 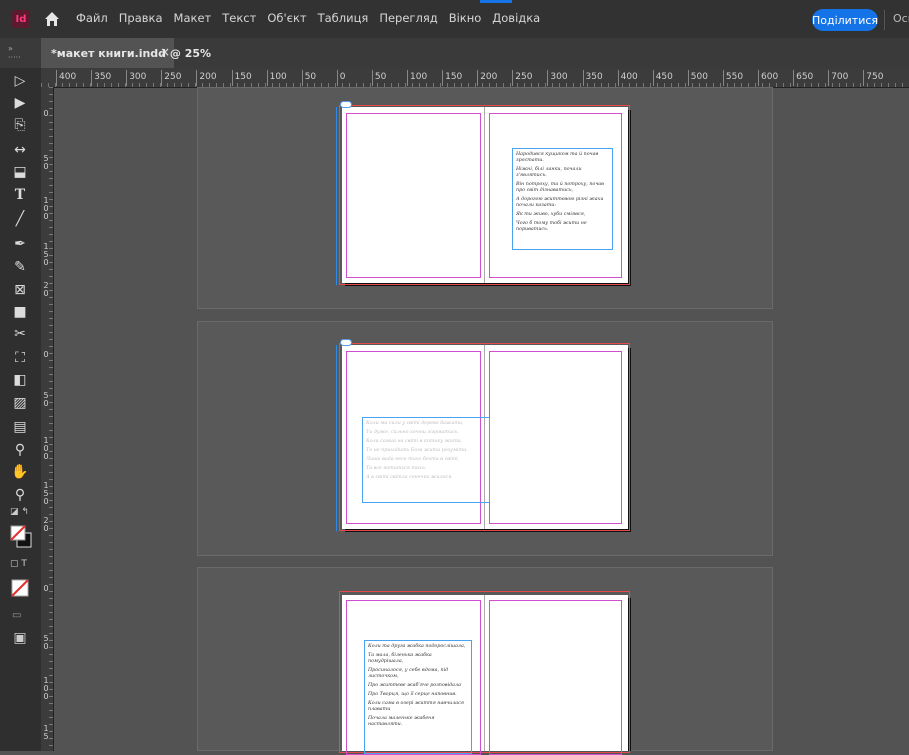 I want to click on fill-stroke-swatch-icon, so click(x=21, y=536).